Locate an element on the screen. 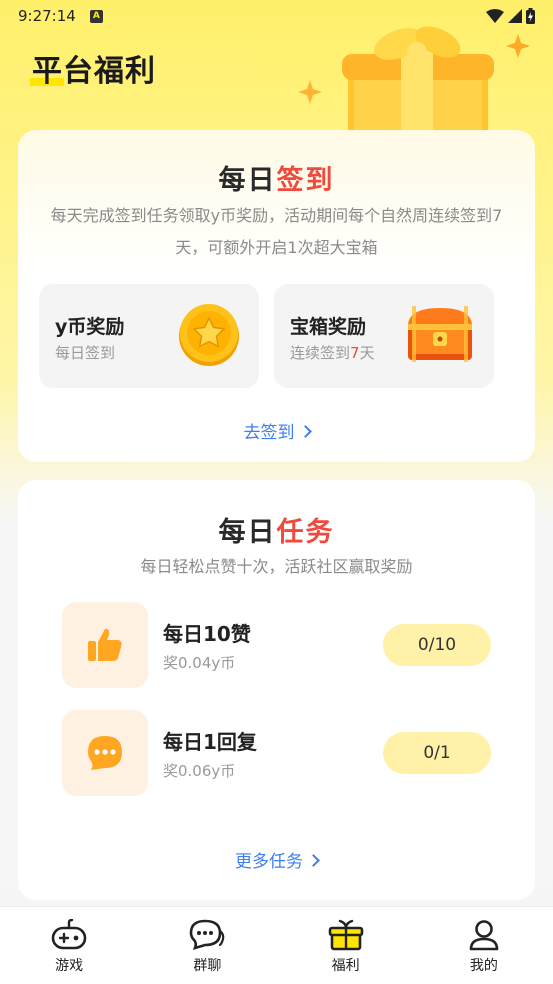  nav-label-welfare: 福利 is located at coordinates (345, 966).